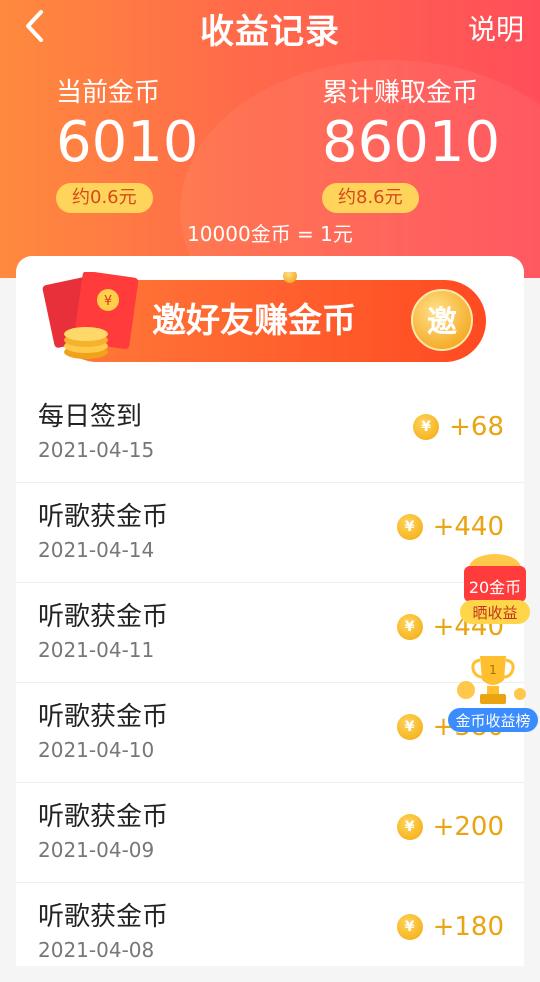  I want to click on share-earnings-icon: 20金币 晒收益, so click(495, 589).